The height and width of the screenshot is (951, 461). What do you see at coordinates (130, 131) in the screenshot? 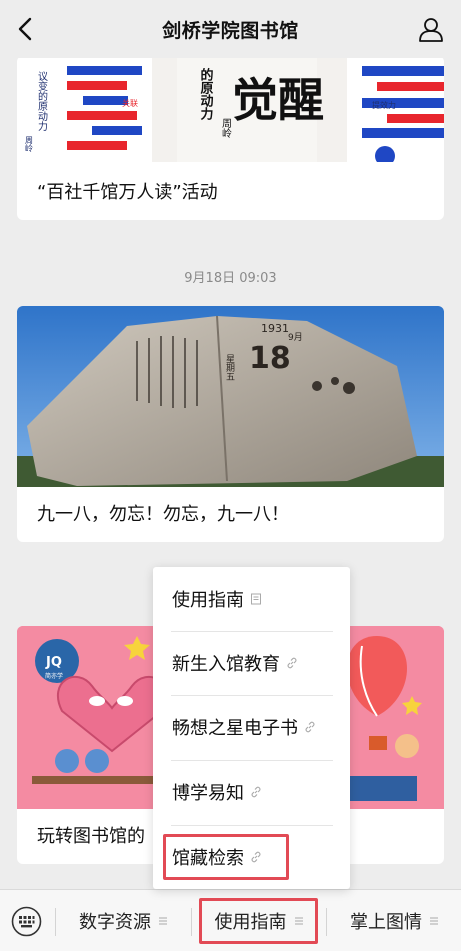
I see `svg-text: 反馈` at bounding box center [130, 131].